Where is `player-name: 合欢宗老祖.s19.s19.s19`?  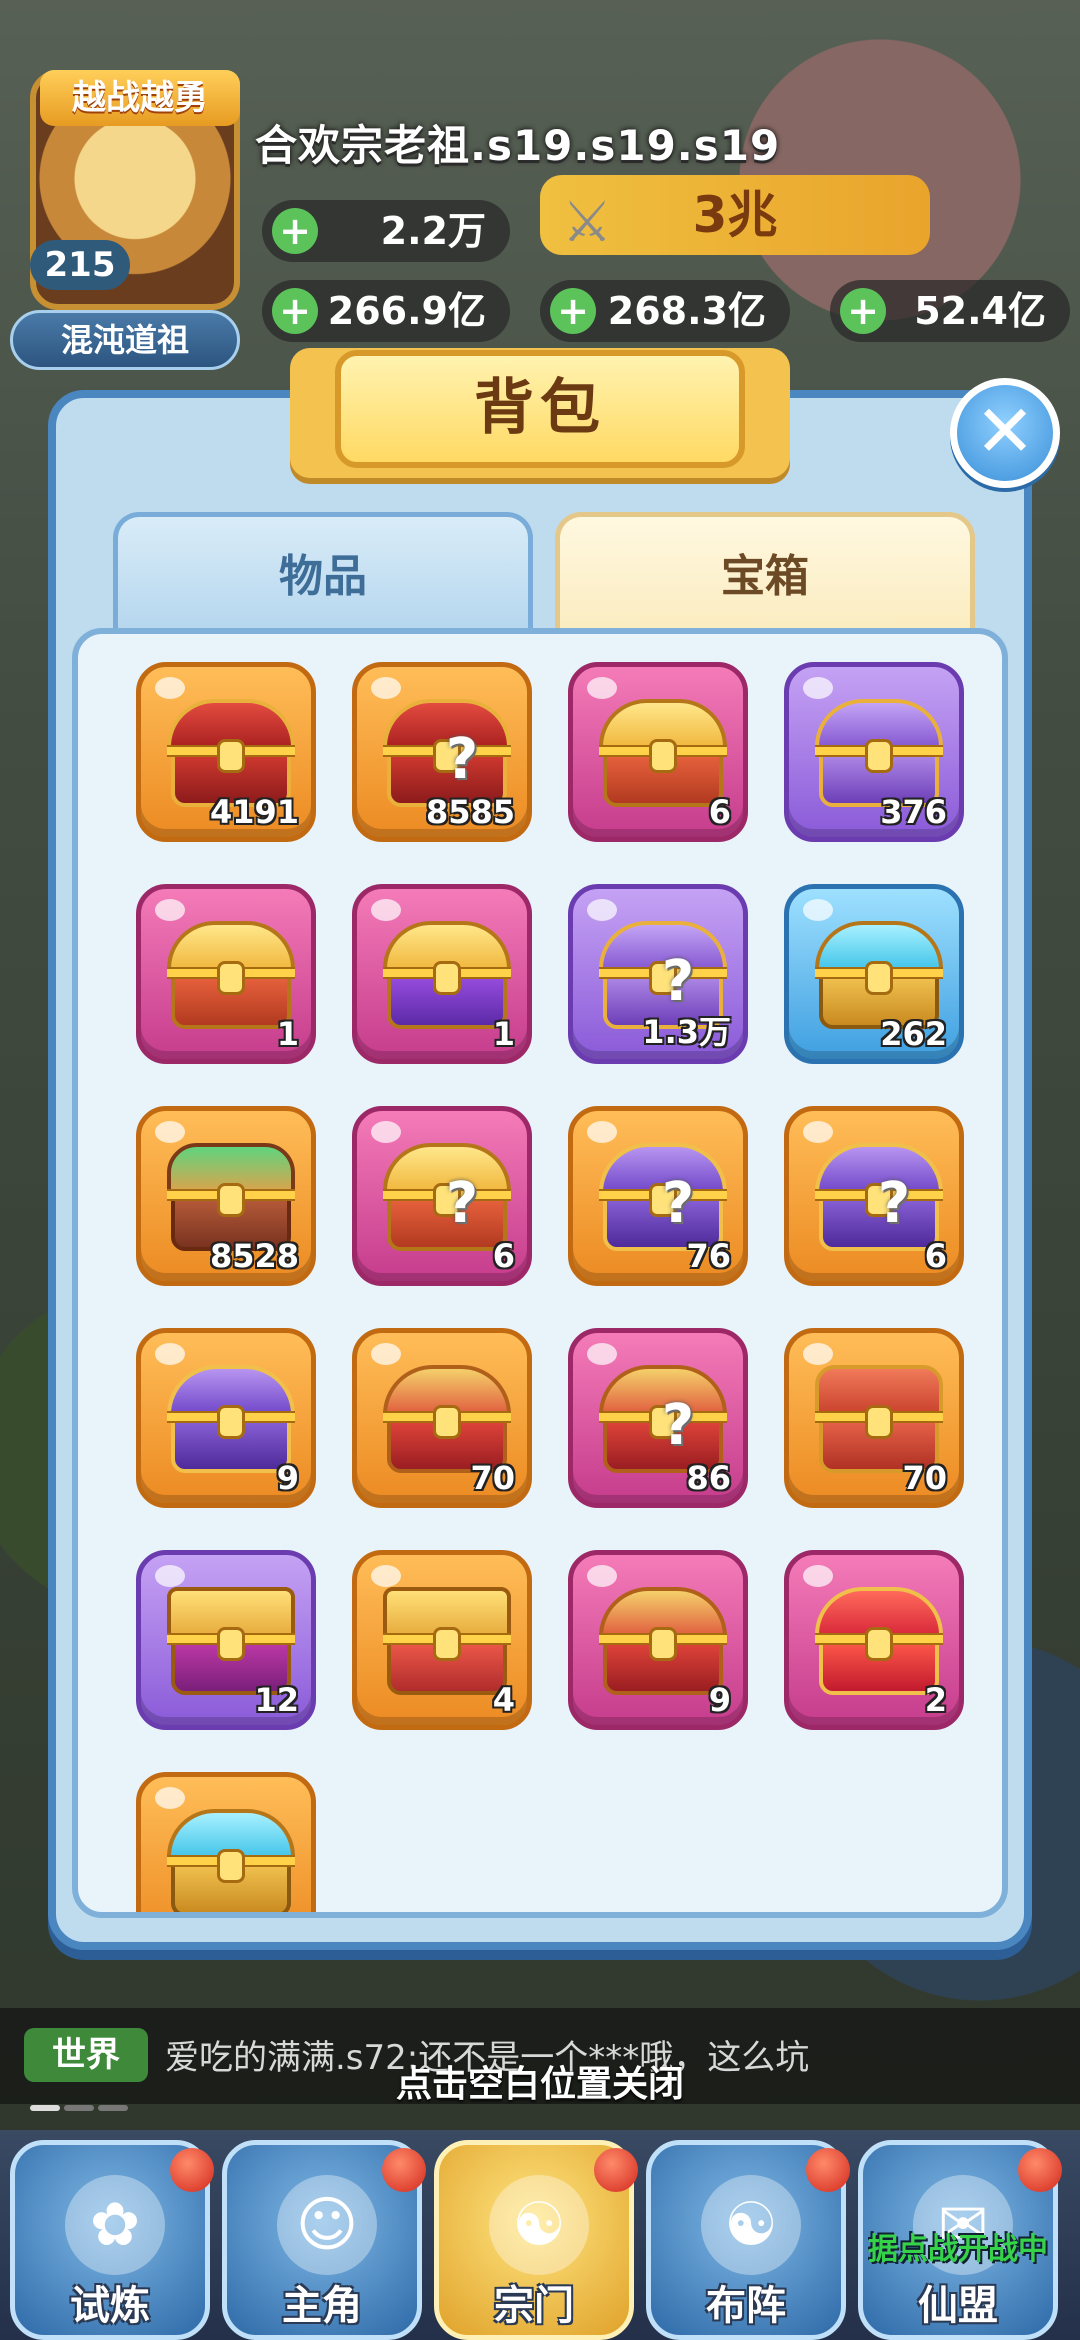 player-name: 合欢宗老祖.s19.s19.s19 is located at coordinates (518, 145).